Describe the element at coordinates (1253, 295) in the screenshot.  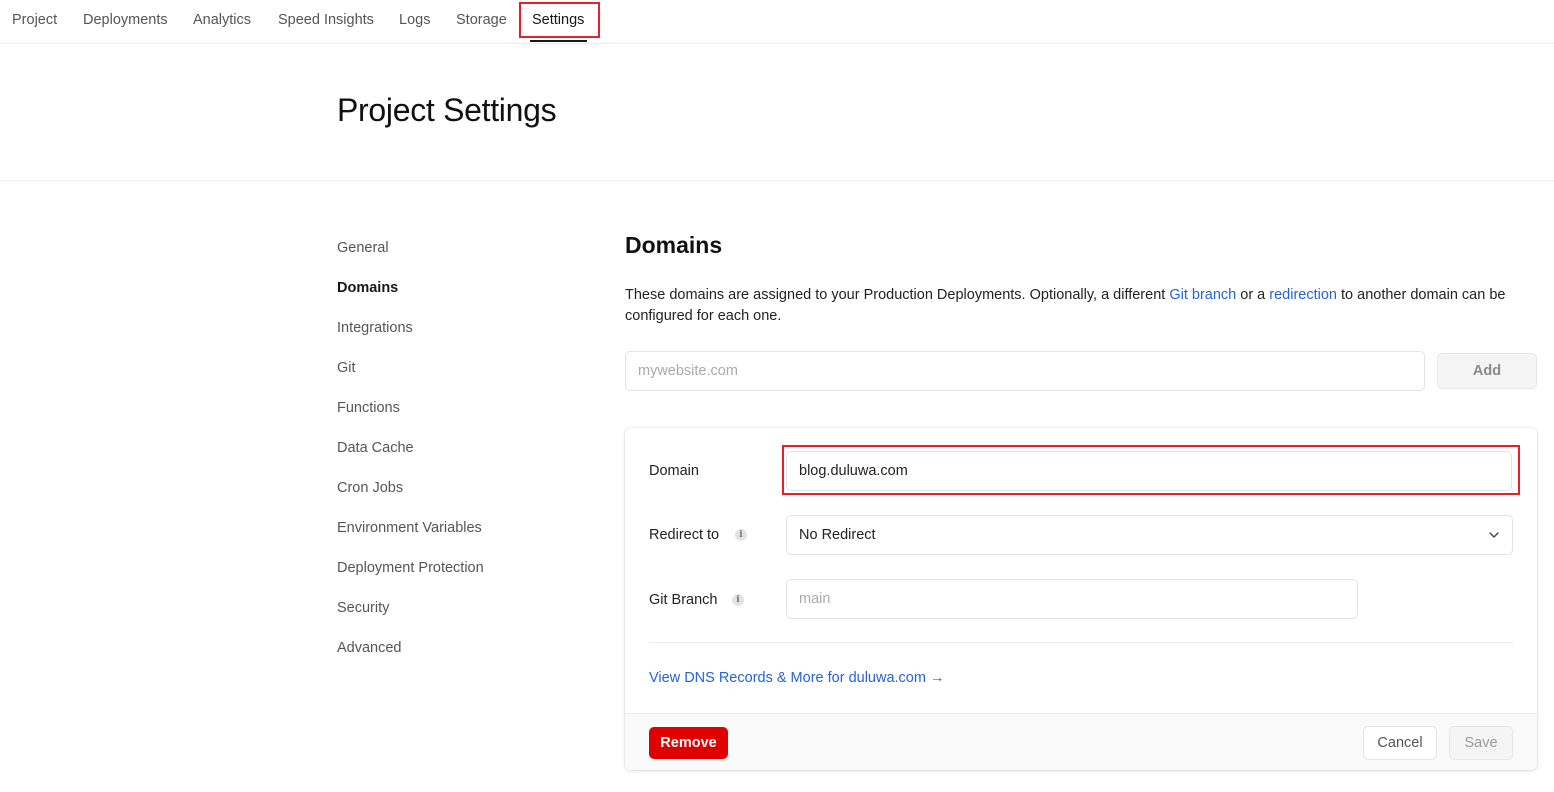
I see `description-text: or a` at that location.